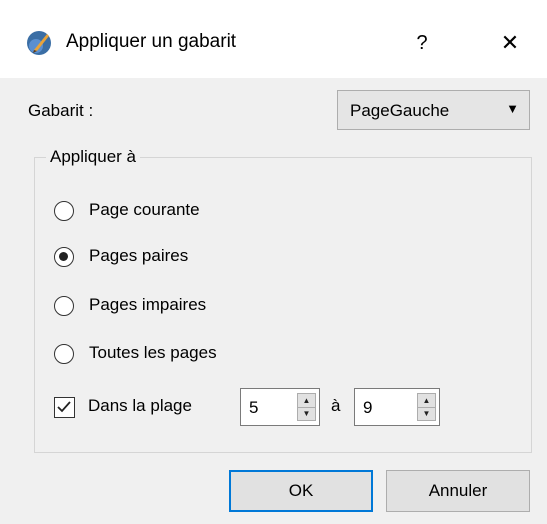 The width and height of the screenshot is (547, 524). I want to click on range-to-label: à, so click(336, 405).